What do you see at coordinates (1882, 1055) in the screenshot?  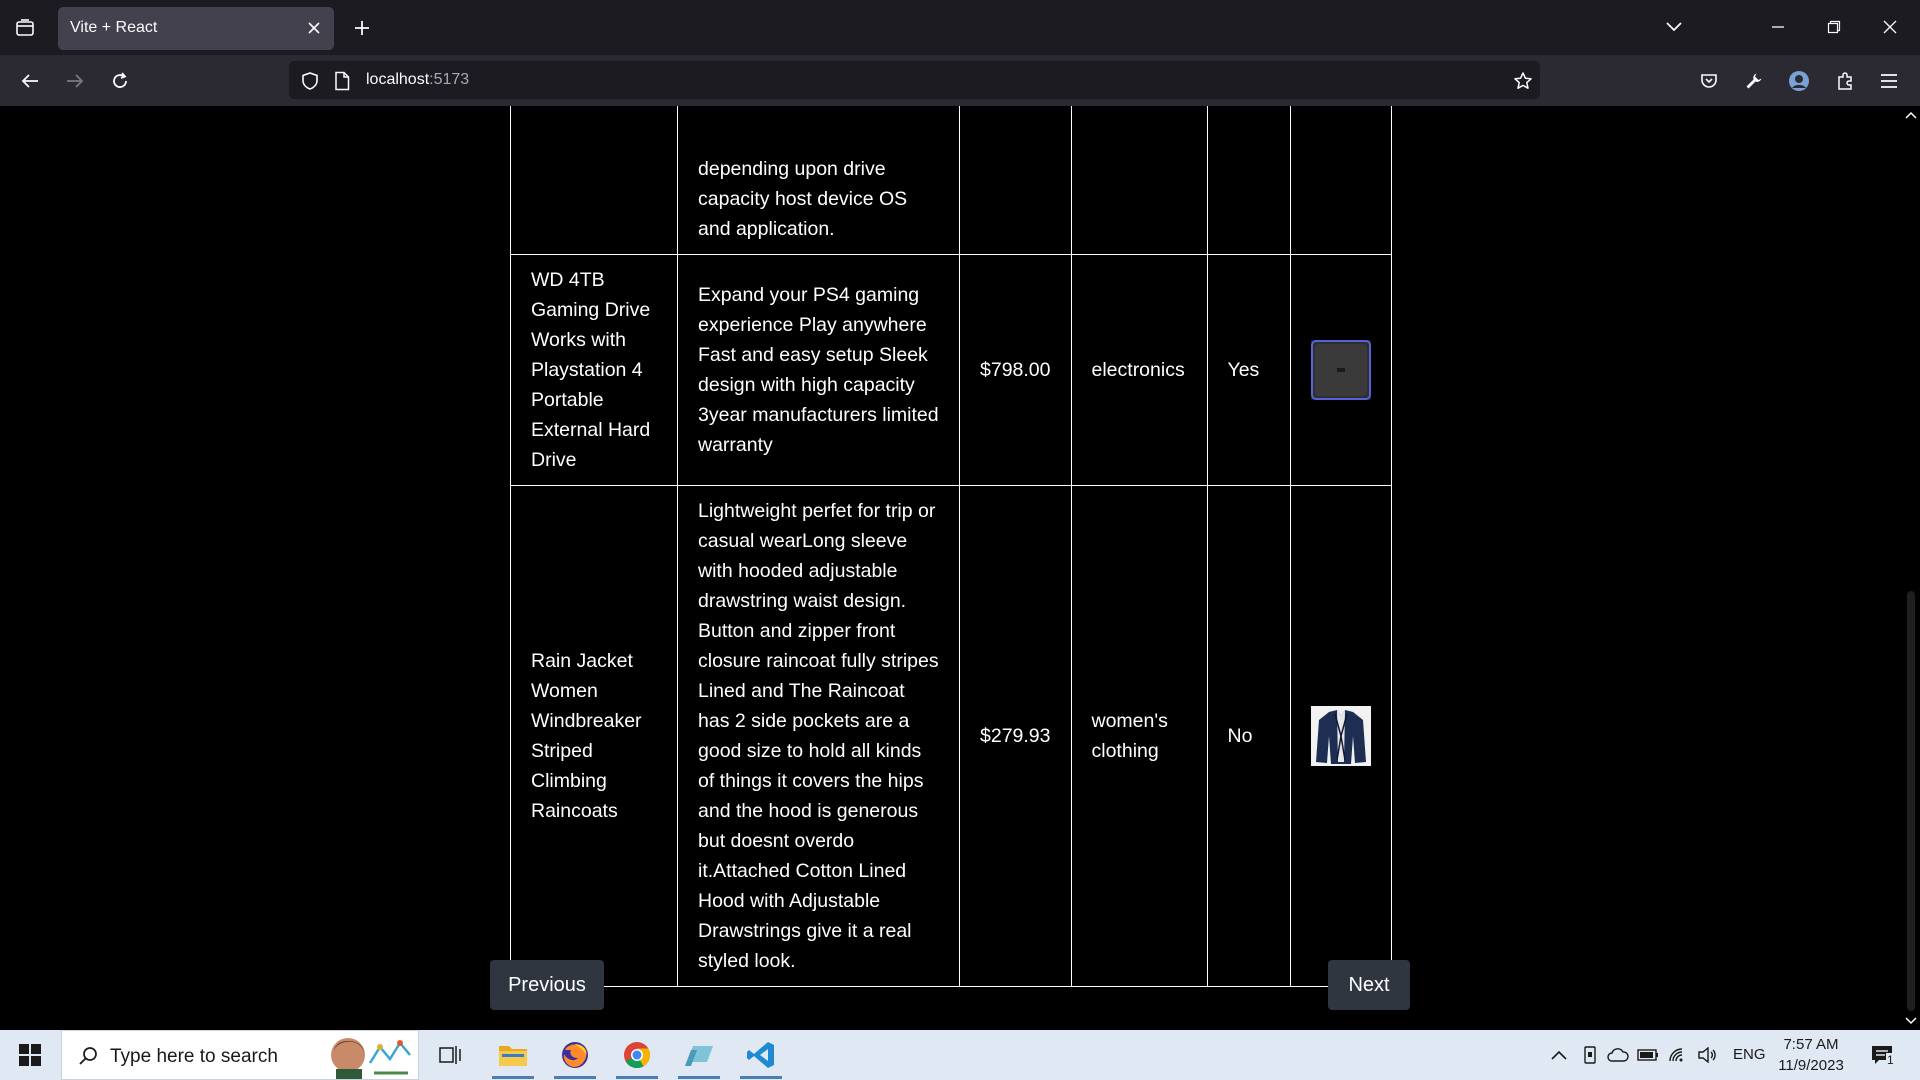 I see `notification-center-button: 1` at bounding box center [1882, 1055].